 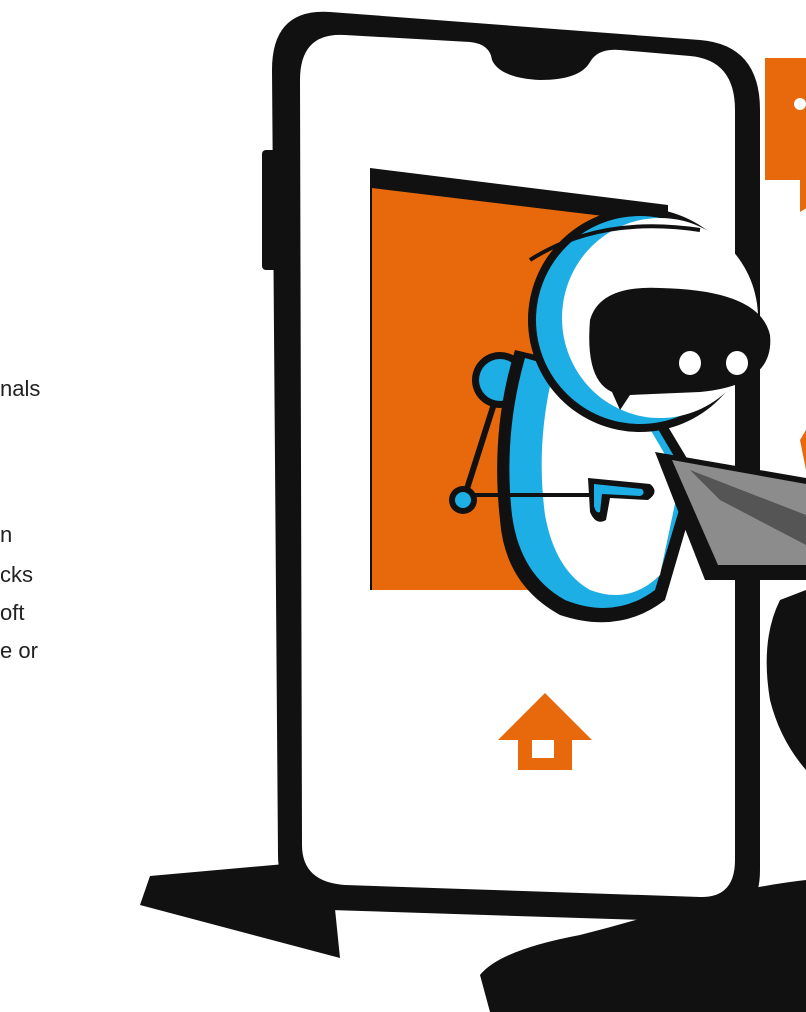 What do you see at coordinates (270, 210) in the screenshot?
I see `phone-side-button` at bounding box center [270, 210].